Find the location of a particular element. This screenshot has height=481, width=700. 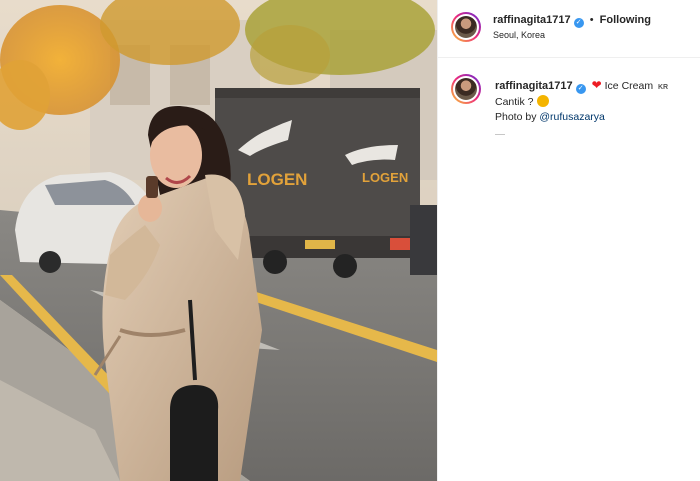

author-avatar is located at coordinates (466, 27).